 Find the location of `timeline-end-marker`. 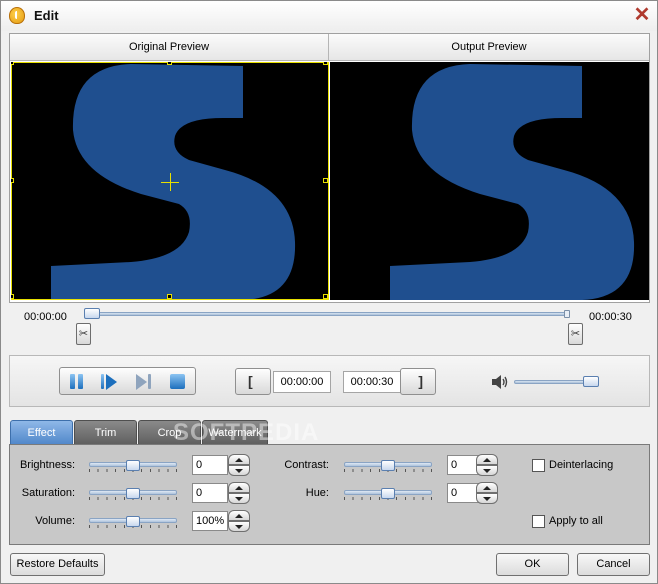

timeline-end-marker is located at coordinates (567, 314).